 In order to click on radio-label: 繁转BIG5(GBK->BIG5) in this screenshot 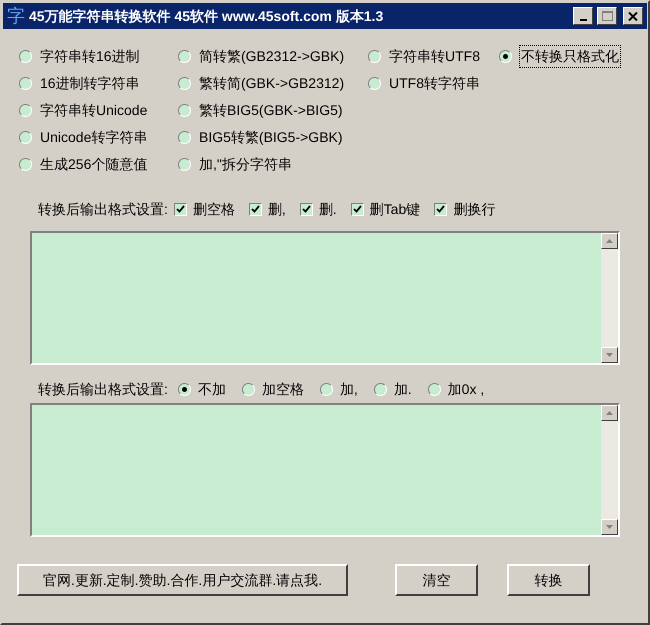, I will do `click(271, 110)`.